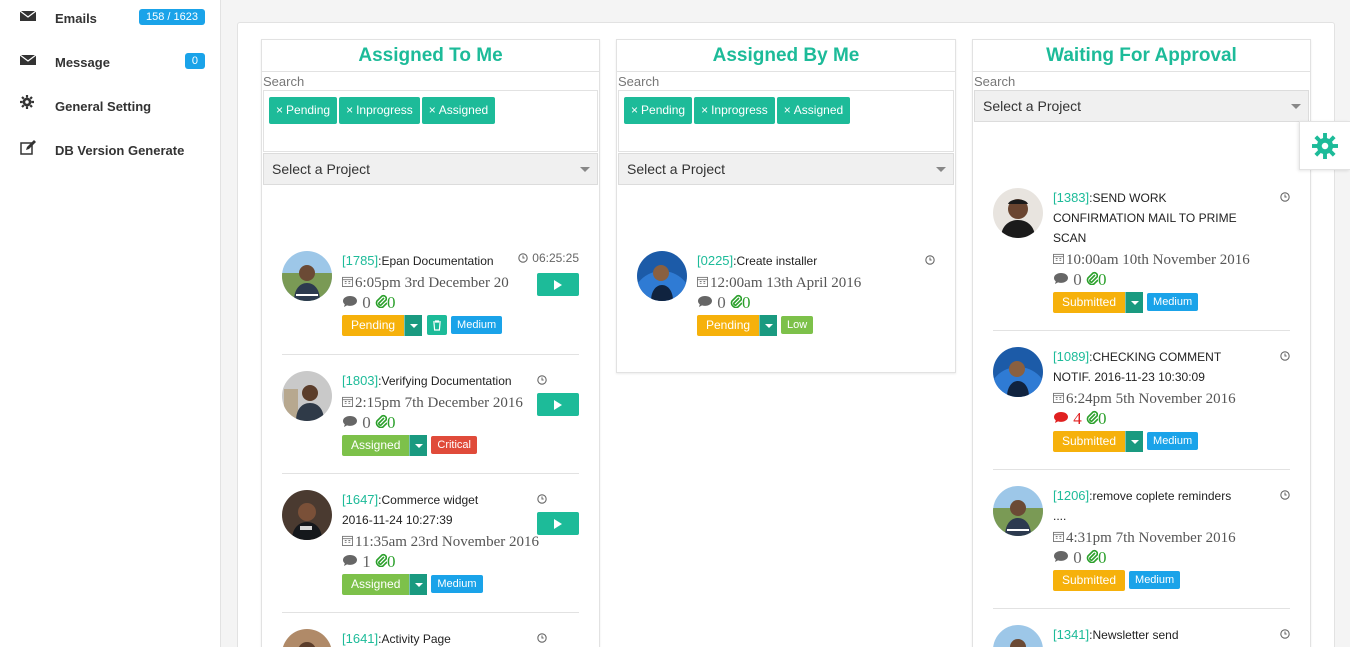  I want to click on task-date: 12:00am 13th April 2016, so click(816, 283).